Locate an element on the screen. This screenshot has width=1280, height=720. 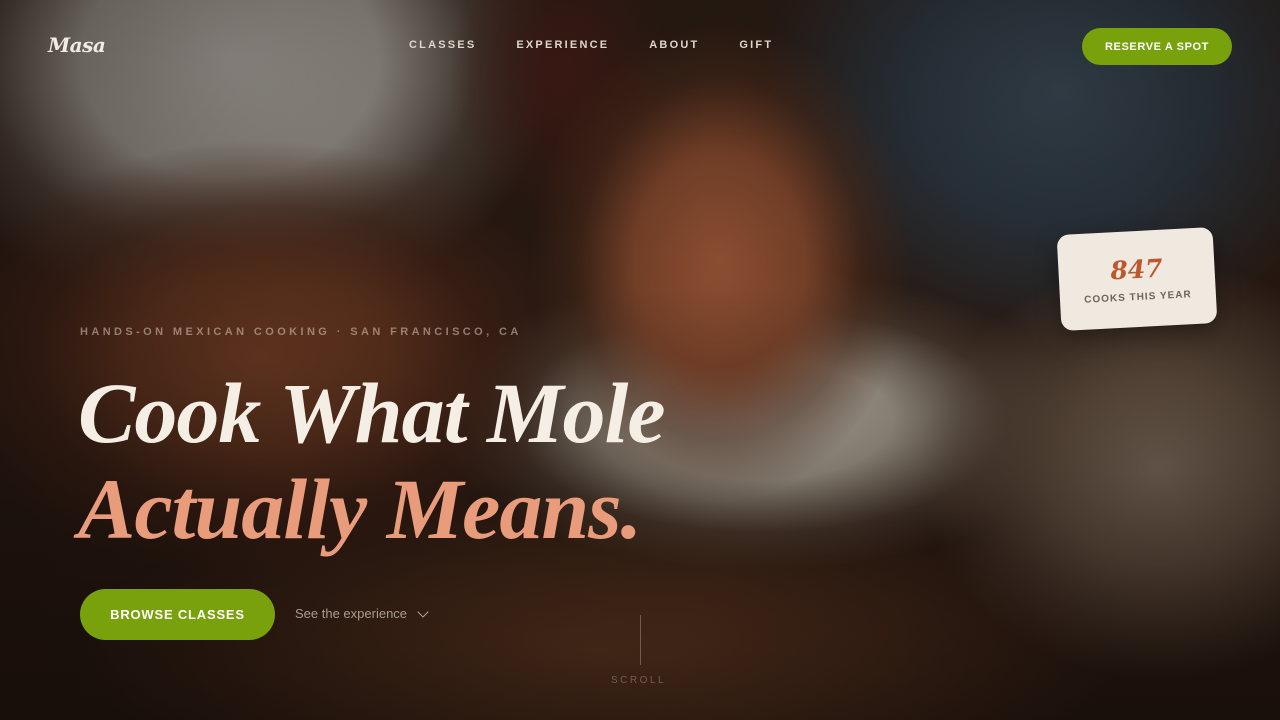
see-experience-label: See the experience is located at coordinates (351, 613).